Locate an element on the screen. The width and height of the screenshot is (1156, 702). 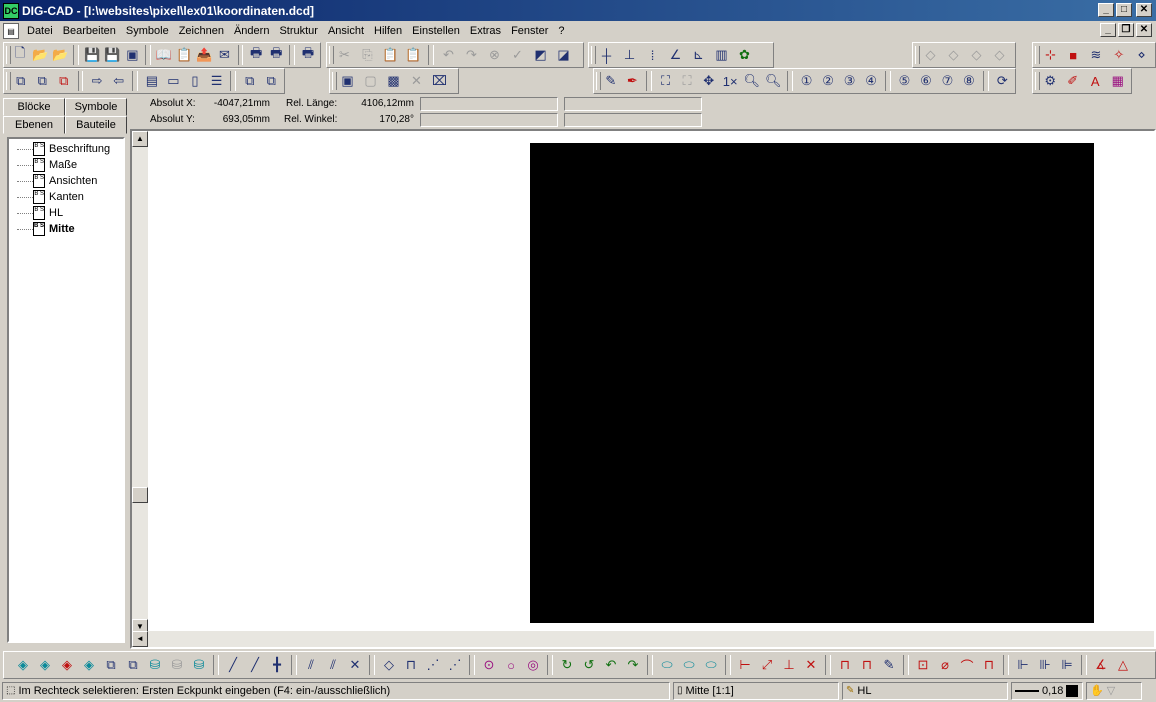
plugin-icon: ✿ is located at coordinates (744, 55).